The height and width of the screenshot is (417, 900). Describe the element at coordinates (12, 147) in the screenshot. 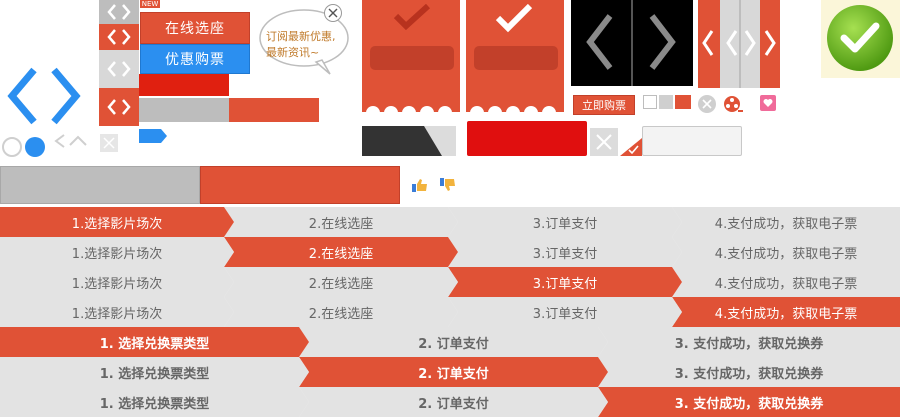

I see `radio-off` at that location.